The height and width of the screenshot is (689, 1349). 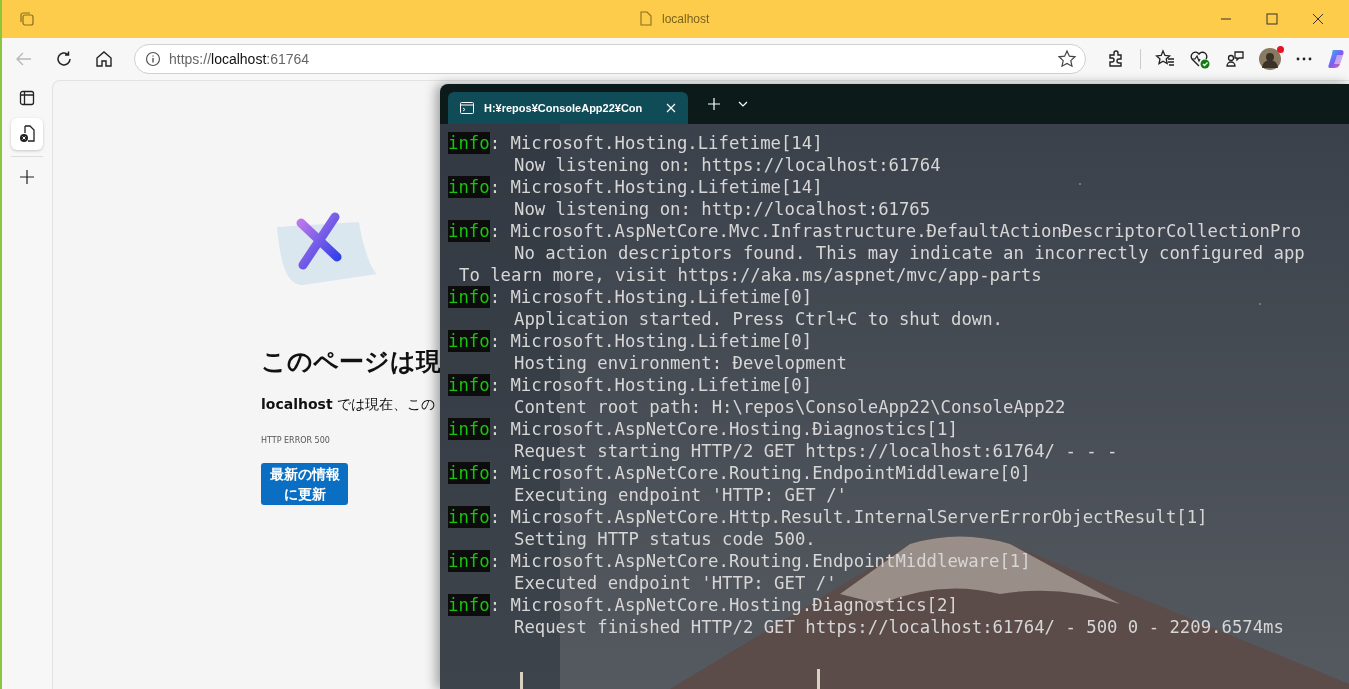 I want to click on log-message: Application started. Press Ctrl+C to shut down., so click(x=758, y=319).